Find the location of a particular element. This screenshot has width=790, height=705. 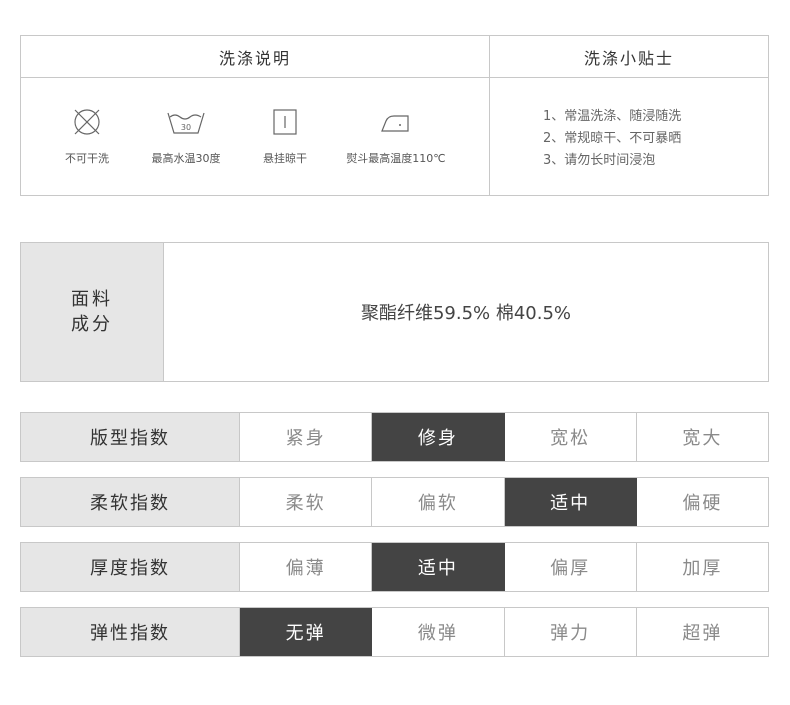

no-dry-clean-icon is located at coordinates (87, 122).